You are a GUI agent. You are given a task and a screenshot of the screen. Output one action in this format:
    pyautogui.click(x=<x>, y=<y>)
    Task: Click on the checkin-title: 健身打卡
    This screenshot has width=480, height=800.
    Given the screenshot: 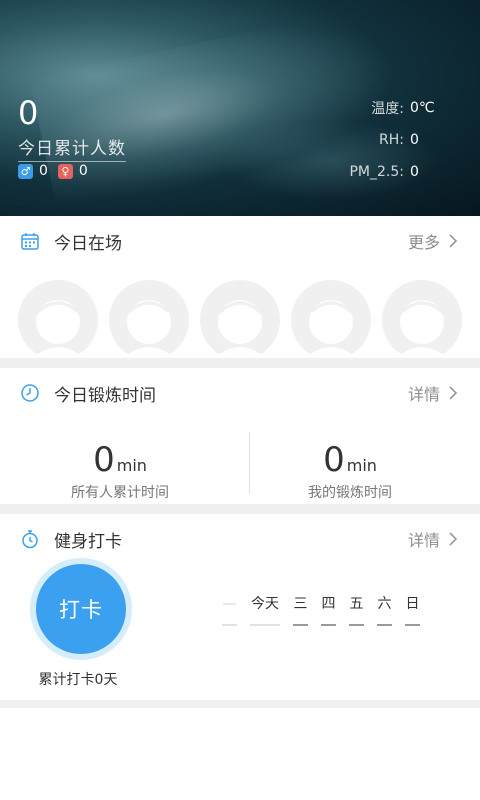 What is the action you would take?
    pyautogui.click(x=88, y=541)
    